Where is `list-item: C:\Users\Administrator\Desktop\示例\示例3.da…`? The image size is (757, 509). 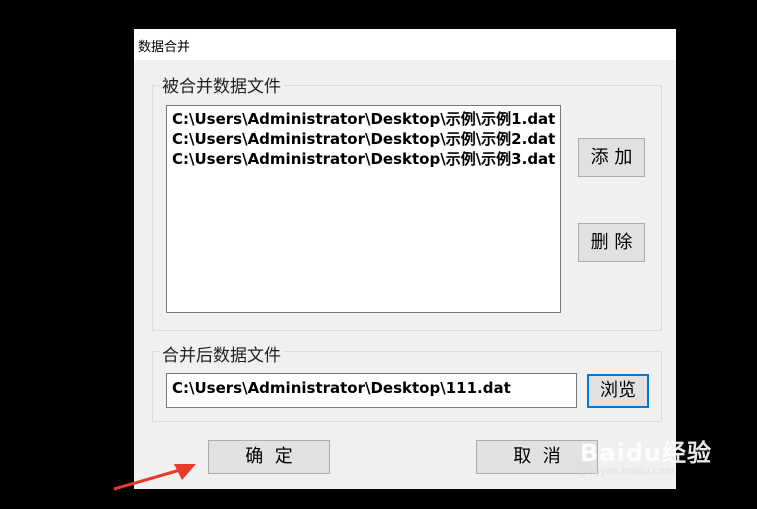
list-item: C:\Users\Administrator\Desktop\示例\示例3.da… is located at coordinates (363, 158).